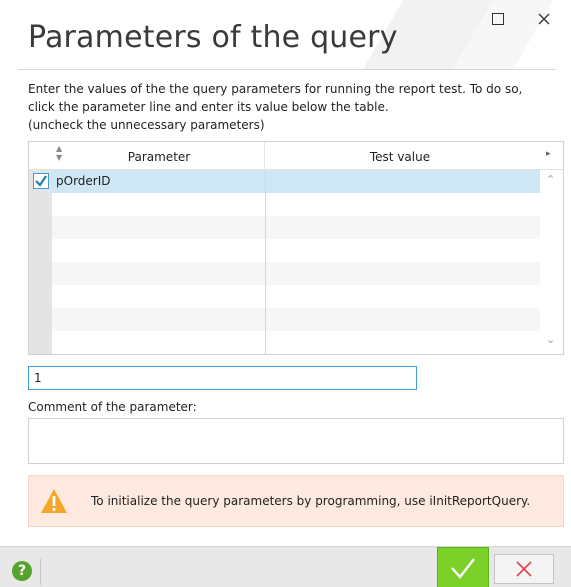 Image resolution: width=571 pixels, height=587 pixels. What do you see at coordinates (550, 339) in the screenshot?
I see `scroll-down-icon: ⌄` at bounding box center [550, 339].